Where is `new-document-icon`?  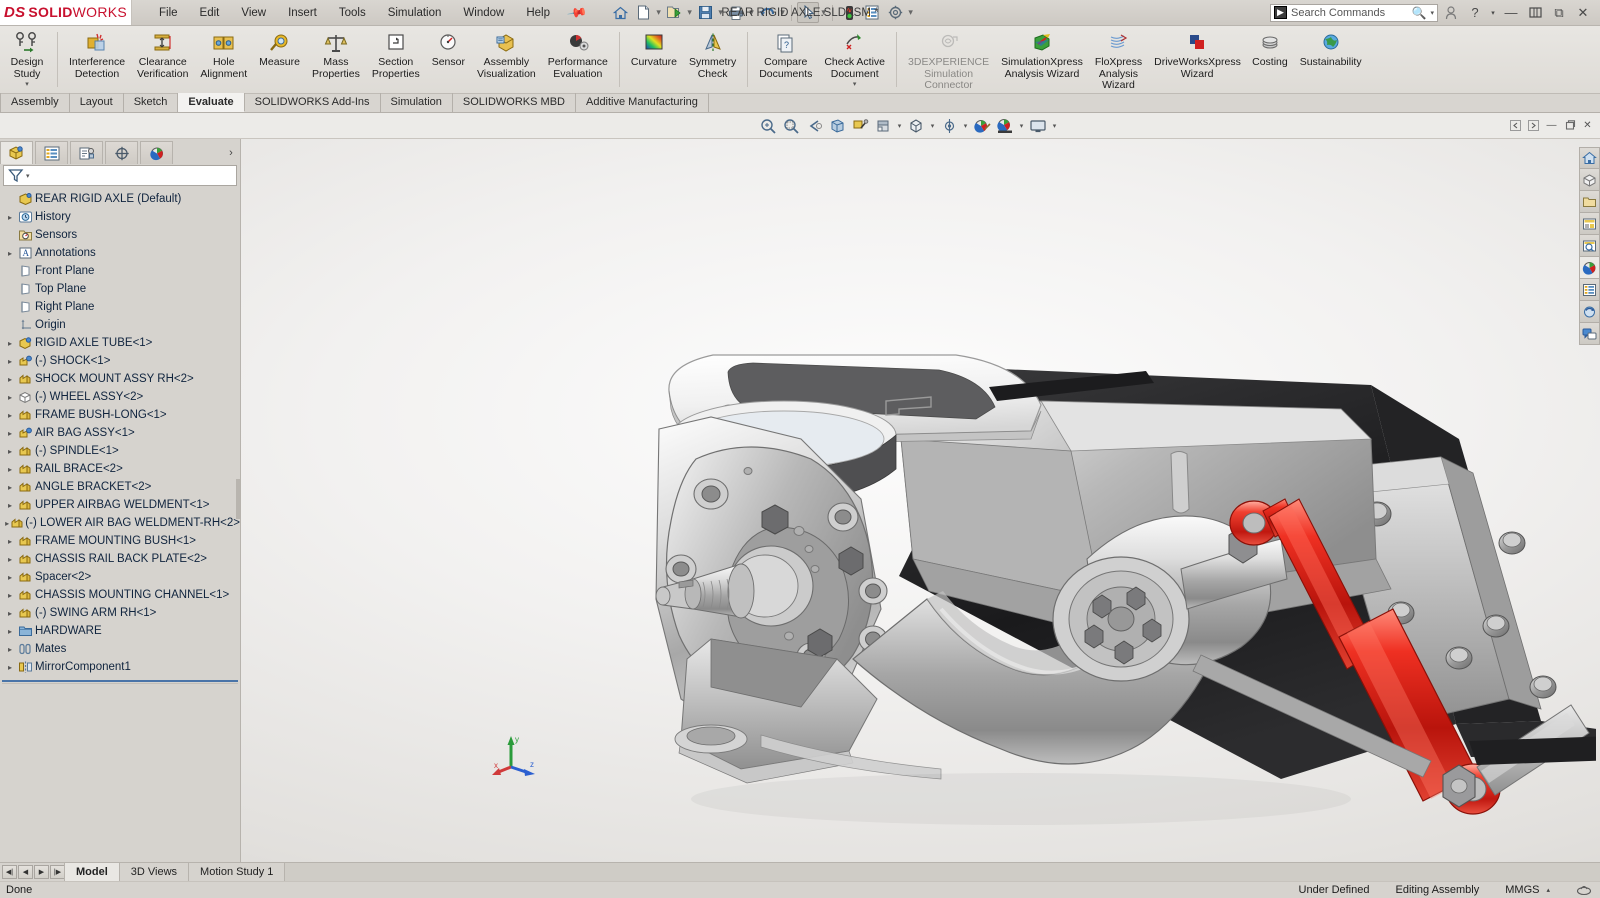 new-document-icon is located at coordinates (643, 12).